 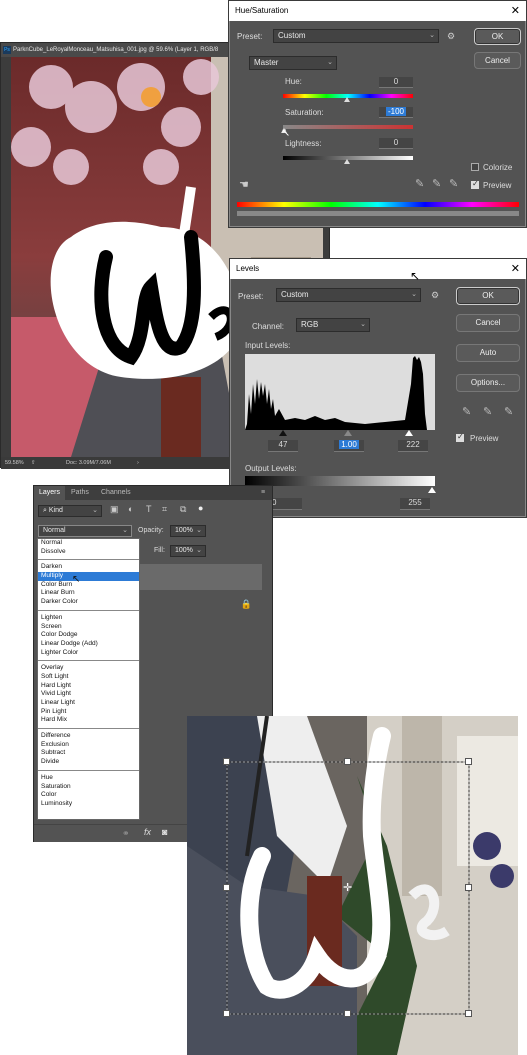 What do you see at coordinates (88, 745) in the screenshot?
I see `blend-mode-option: Exclusion` at bounding box center [88, 745].